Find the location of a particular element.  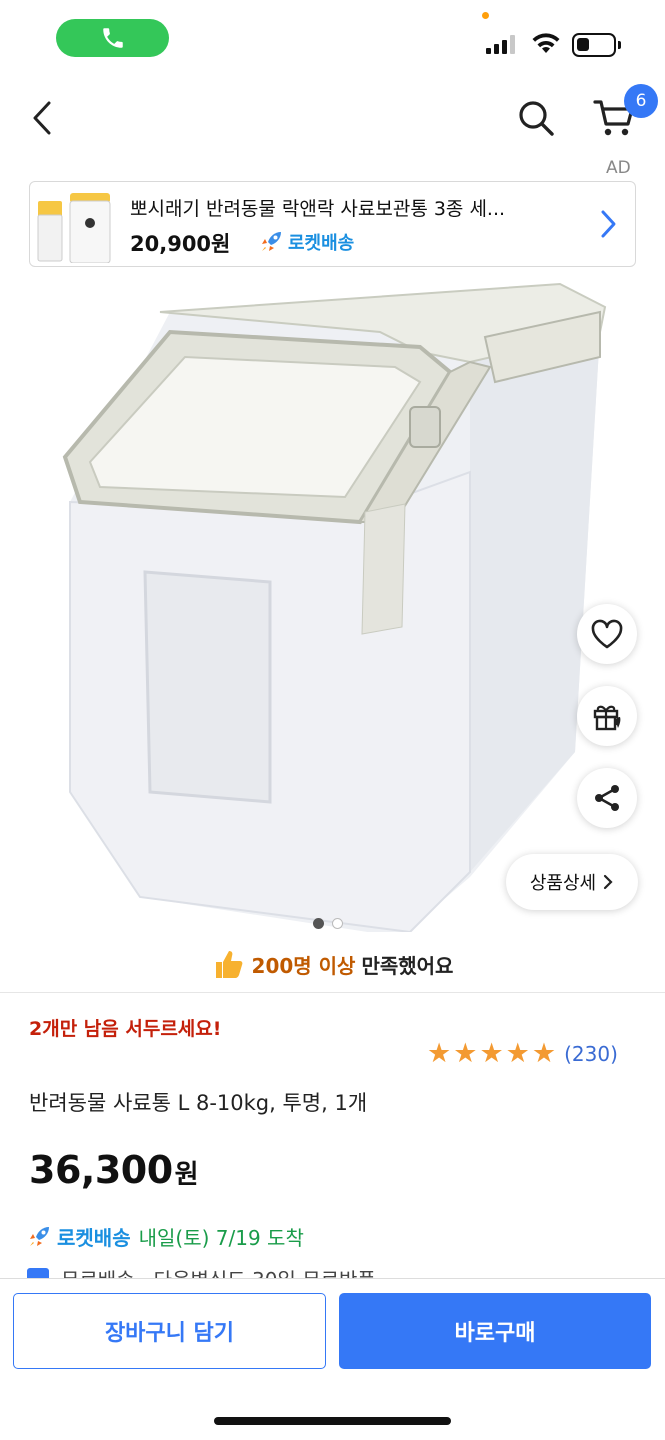

ad-label: AD is located at coordinates (618, 168).